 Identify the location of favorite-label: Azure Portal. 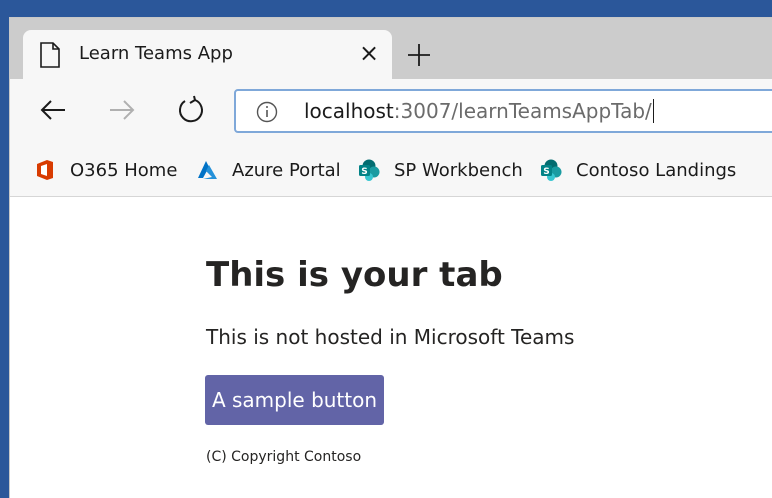
(286, 170).